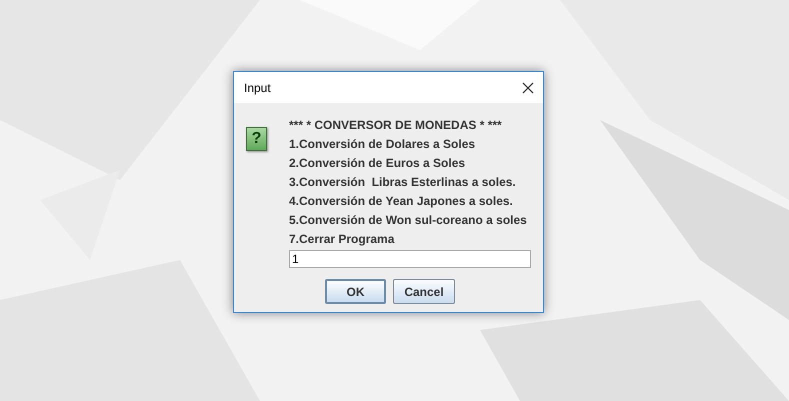 The image size is (789, 401). Describe the element at coordinates (408, 220) in the screenshot. I see `message-line: 5.Conversión de Won sul-coreano a soles` at that location.